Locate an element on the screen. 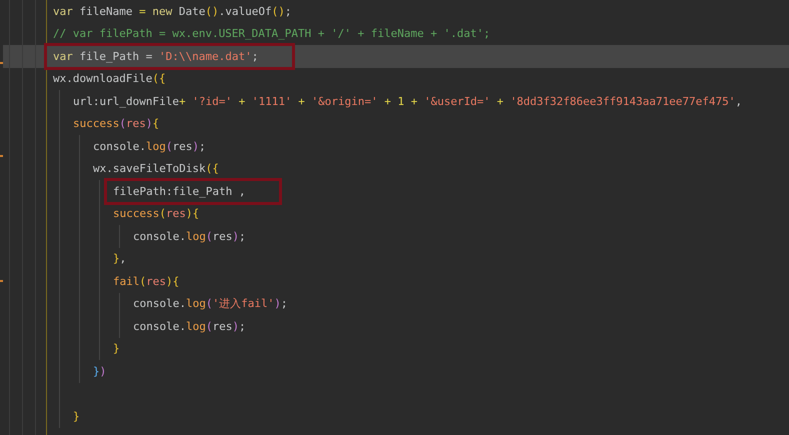 This screenshot has width=789, height=435. code-line: }) is located at coordinates (99, 371).